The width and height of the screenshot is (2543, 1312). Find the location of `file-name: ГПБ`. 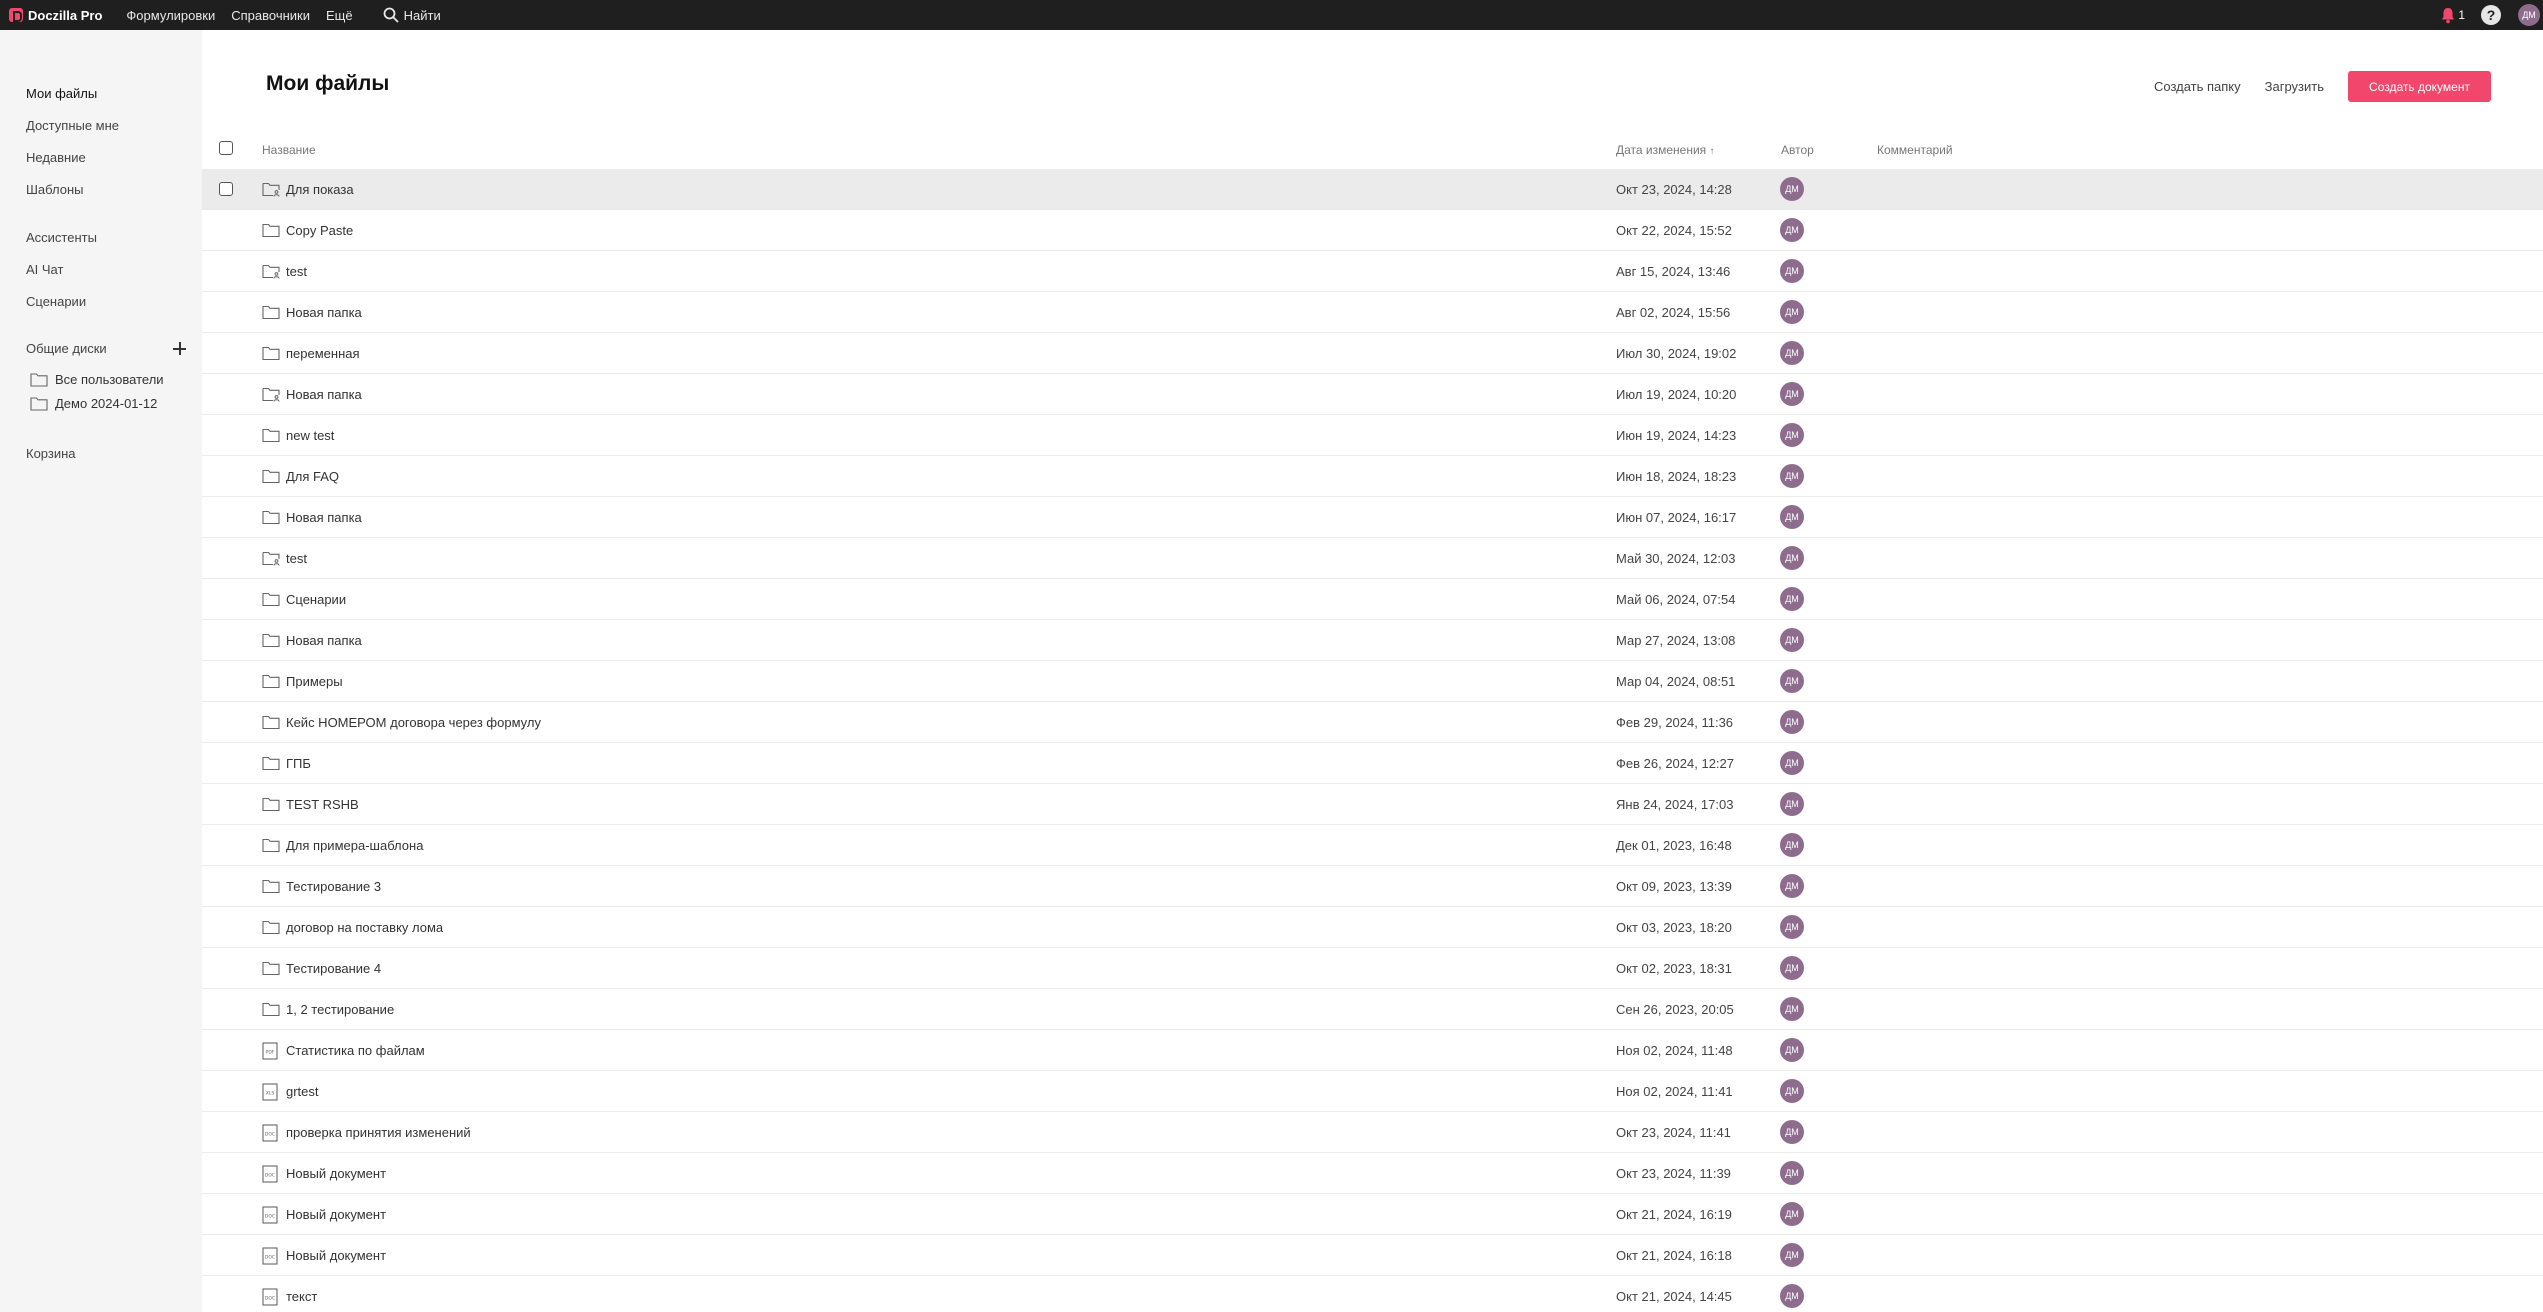

file-name: ГПБ is located at coordinates (298, 763).